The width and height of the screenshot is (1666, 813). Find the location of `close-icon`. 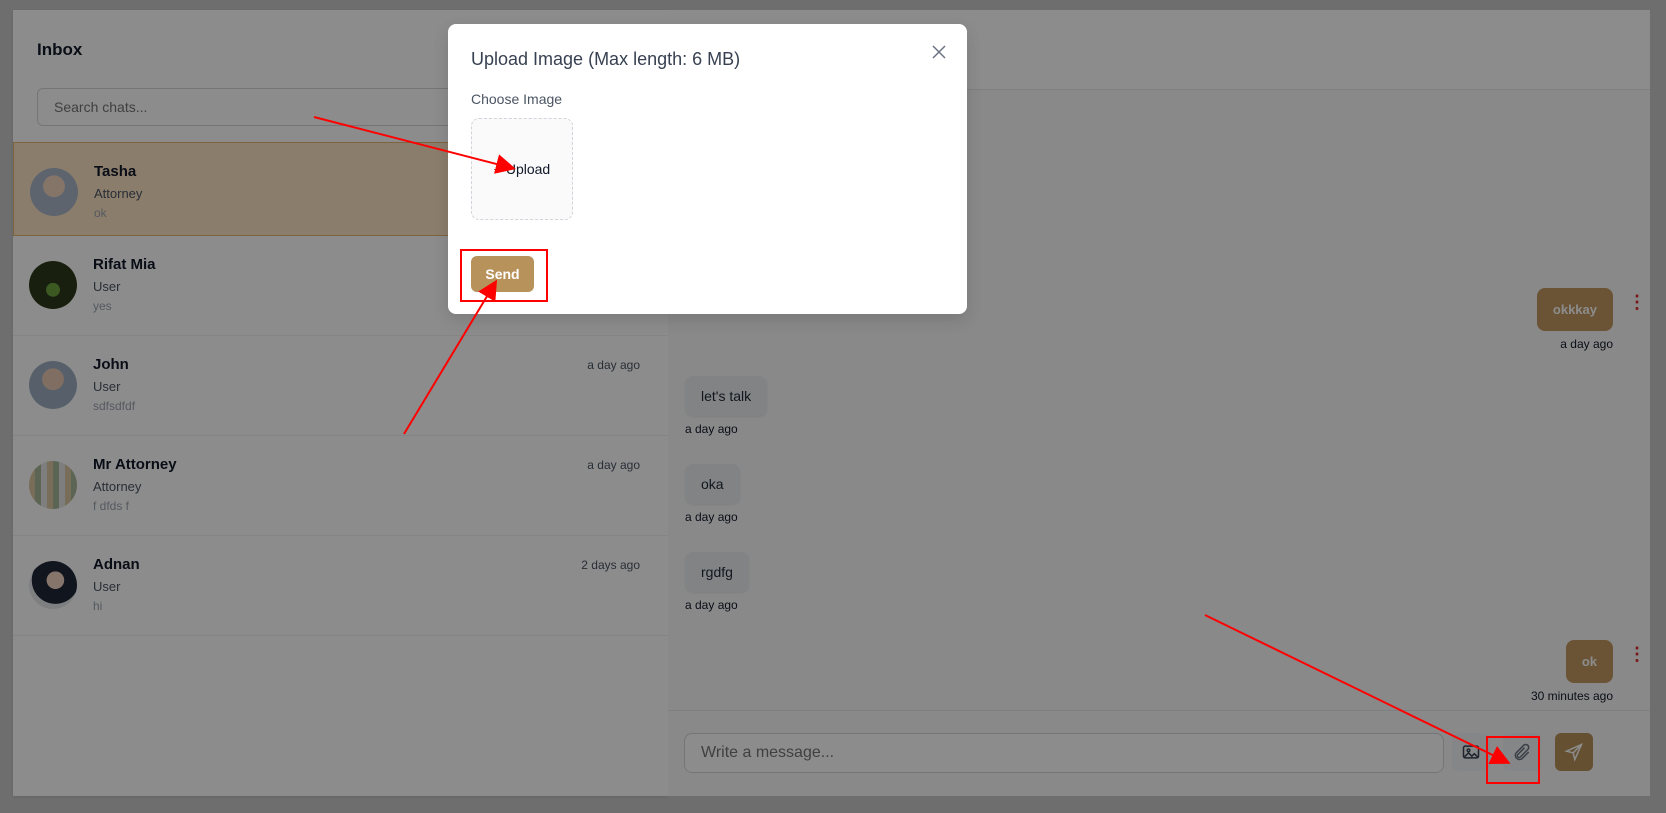

close-icon is located at coordinates (939, 52).